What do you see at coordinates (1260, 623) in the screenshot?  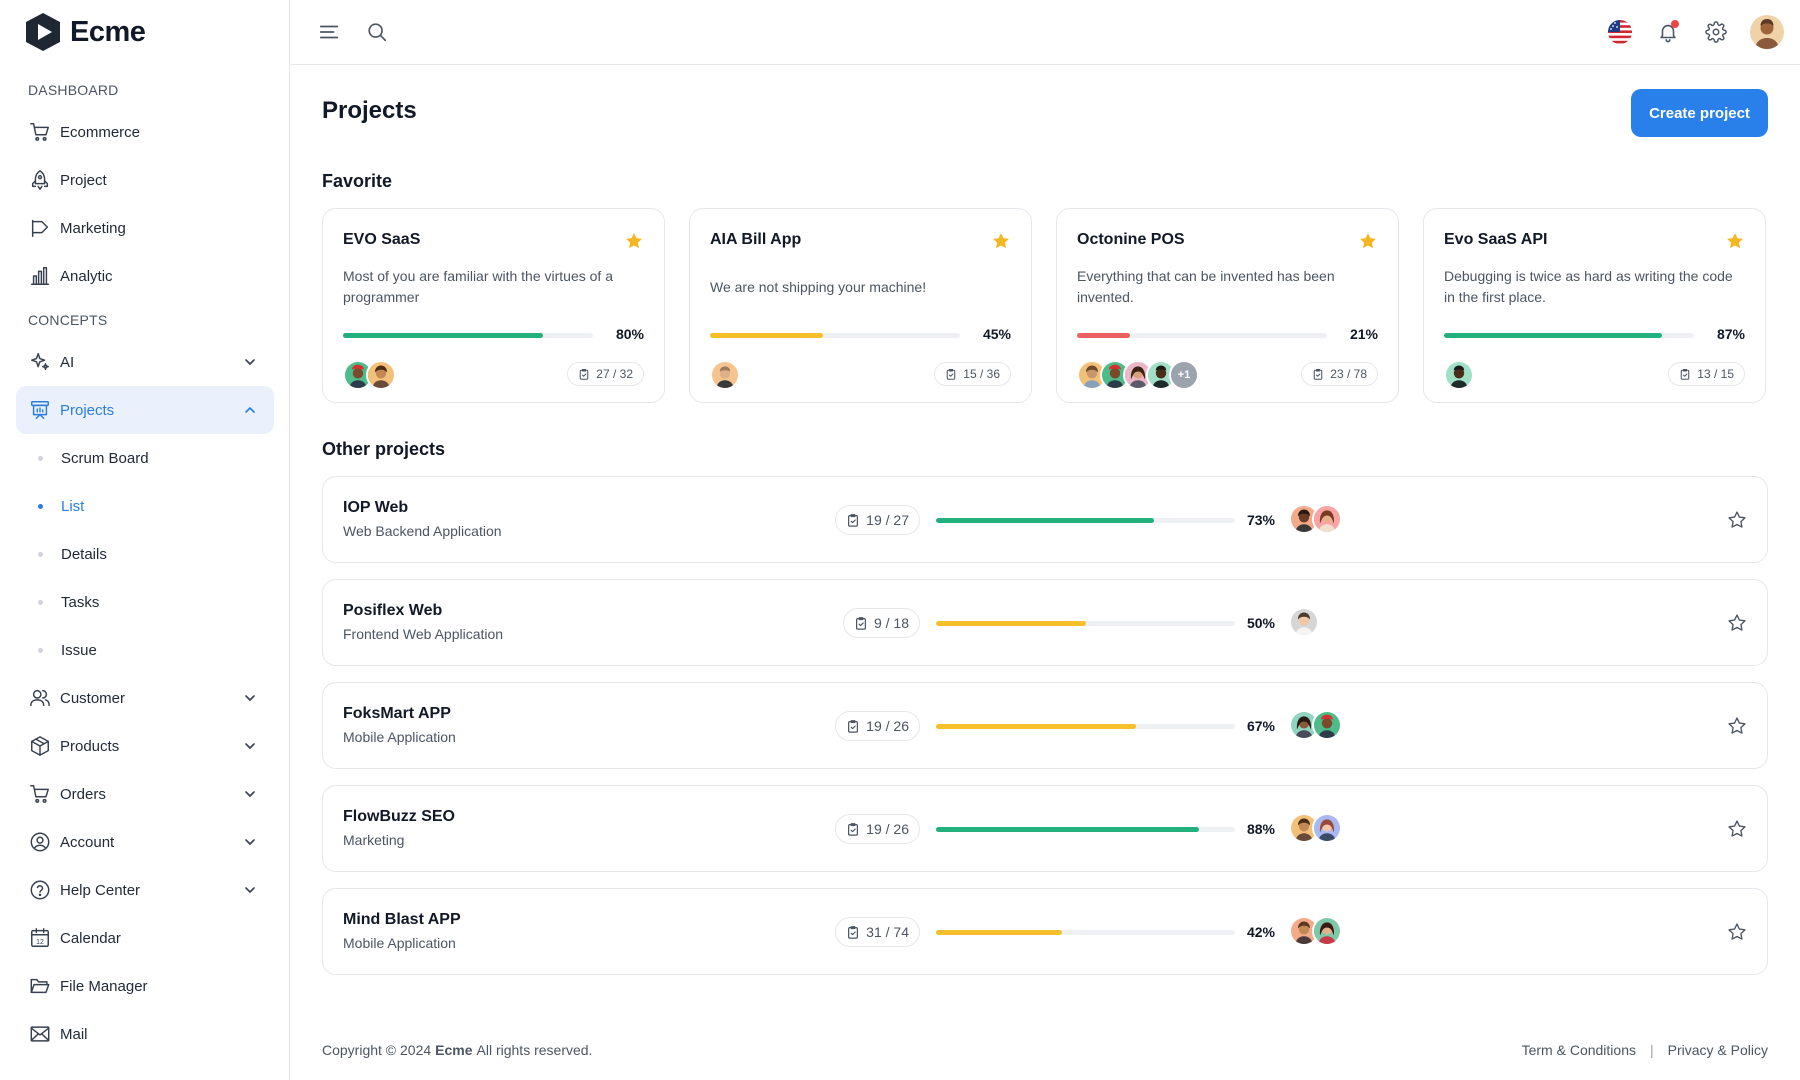 I see `progress-percent: 50%` at bounding box center [1260, 623].